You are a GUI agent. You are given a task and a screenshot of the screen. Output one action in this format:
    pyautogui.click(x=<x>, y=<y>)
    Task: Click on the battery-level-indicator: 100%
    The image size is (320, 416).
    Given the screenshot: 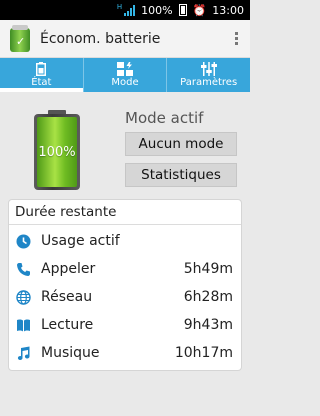 What is the action you would take?
    pyautogui.click(x=57, y=150)
    